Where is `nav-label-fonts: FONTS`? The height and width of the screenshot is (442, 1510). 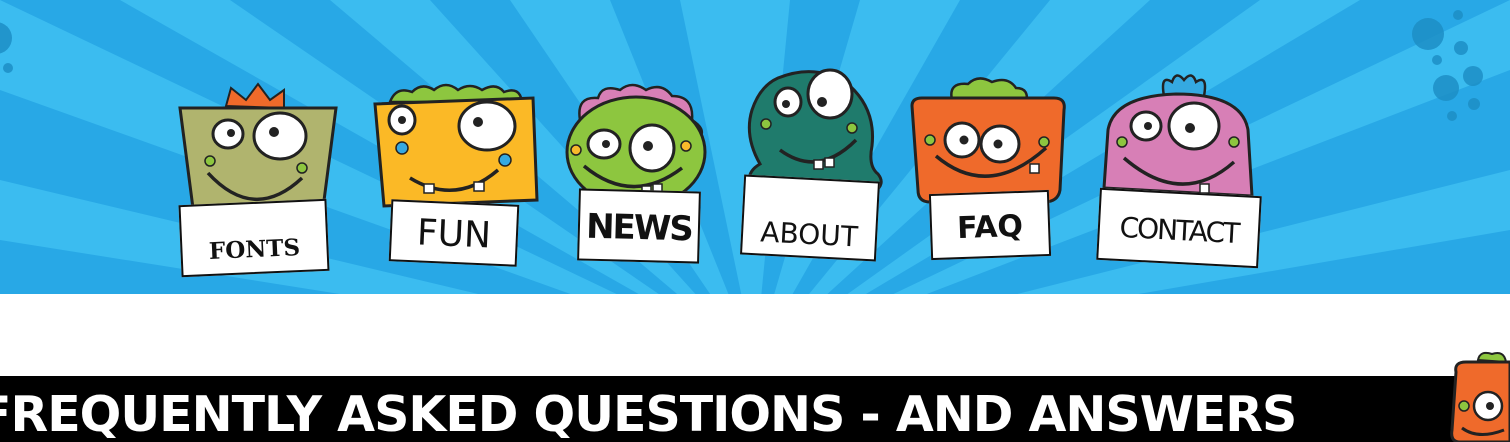 nav-label-fonts: FONTS is located at coordinates (254, 238).